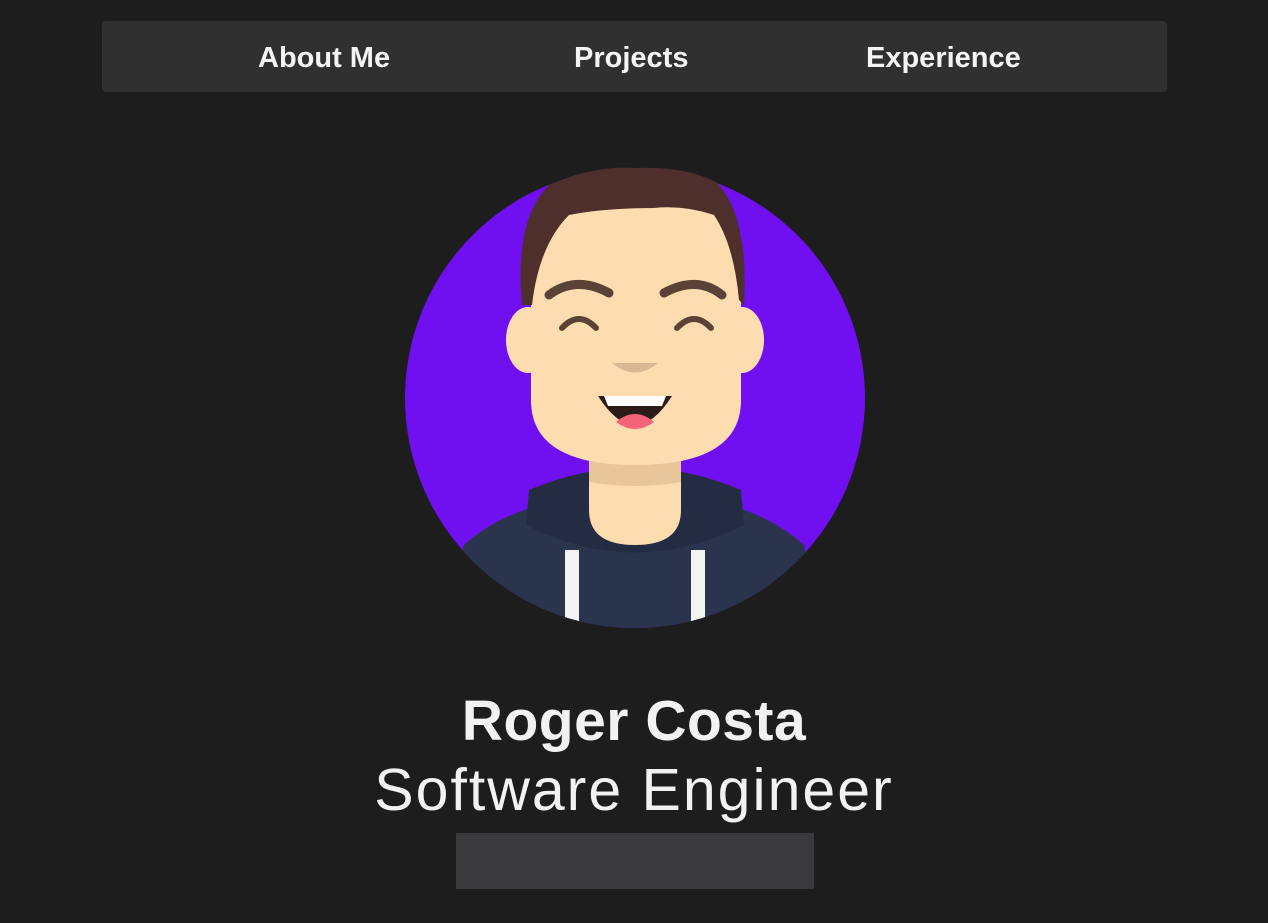 The width and height of the screenshot is (1268, 923). Describe the element at coordinates (698, 589) in the screenshot. I see `hoodie-string-right` at that location.